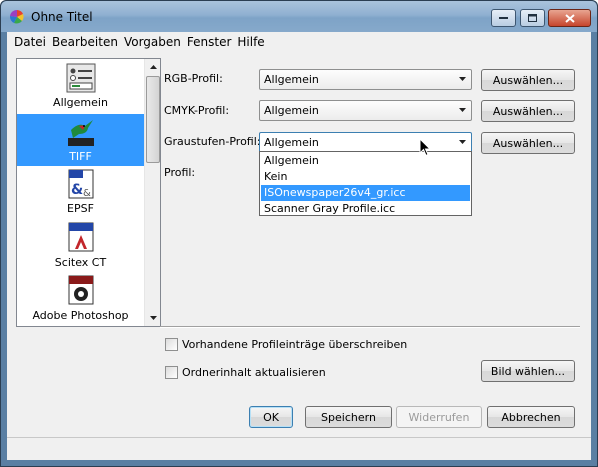 This screenshot has height=467, width=598. Describe the element at coordinates (425, 147) in the screenshot. I see `mouse-cursor-icon` at that location.